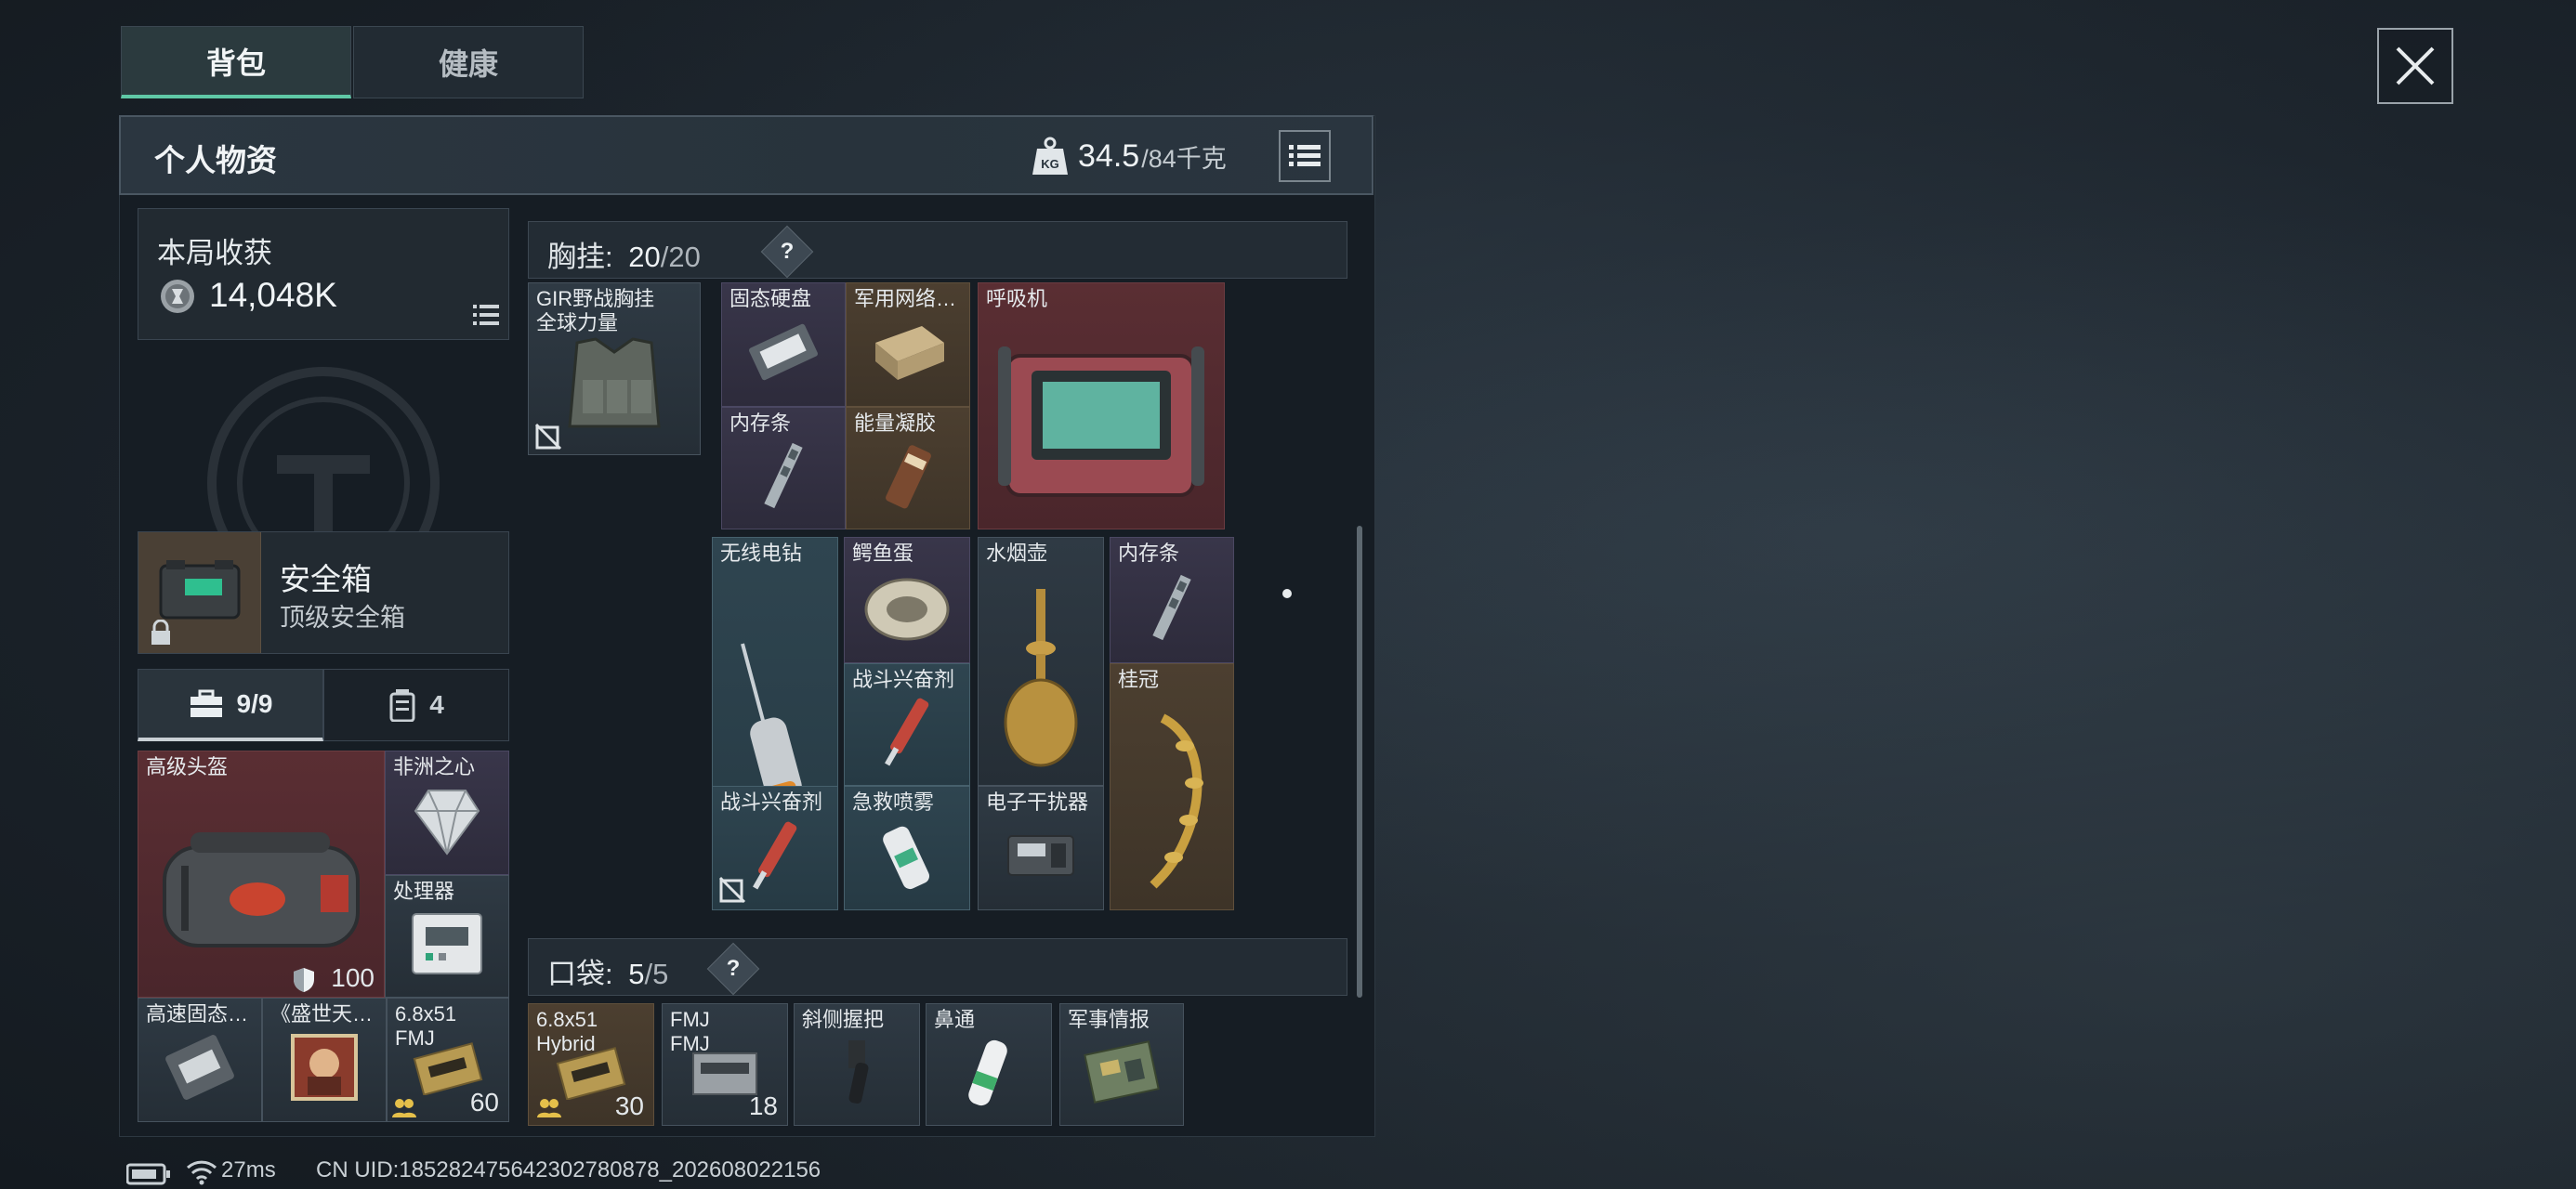 Image resolution: width=2576 pixels, height=1189 pixels. What do you see at coordinates (236, 62) in the screenshot?
I see `tab-backpack: 背包` at bounding box center [236, 62].